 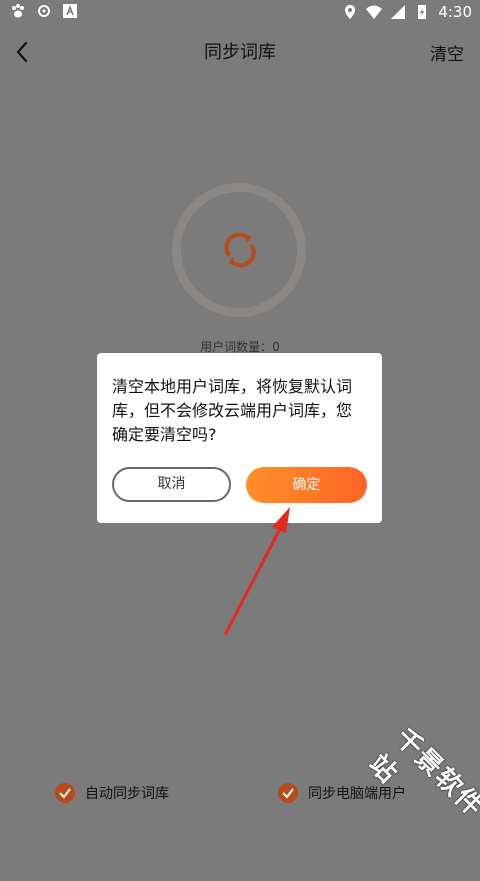 I want to click on status-bar: 4:30, so click(x=240, y=12).